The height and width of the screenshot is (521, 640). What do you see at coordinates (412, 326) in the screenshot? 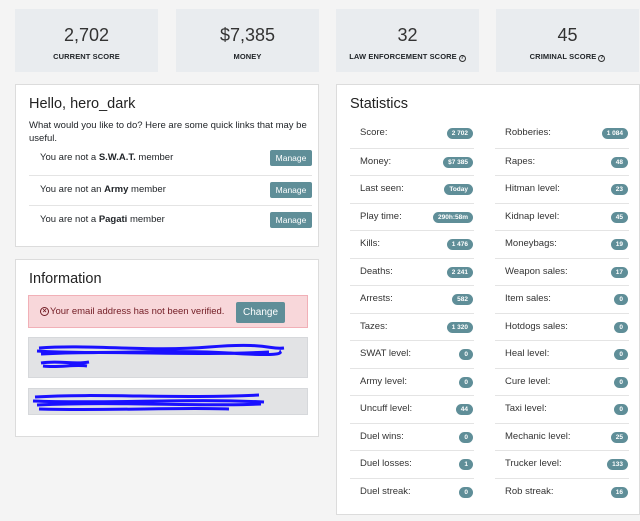
I see `stat-row: Tazes: 1 320` at bounding box center [412, 326].